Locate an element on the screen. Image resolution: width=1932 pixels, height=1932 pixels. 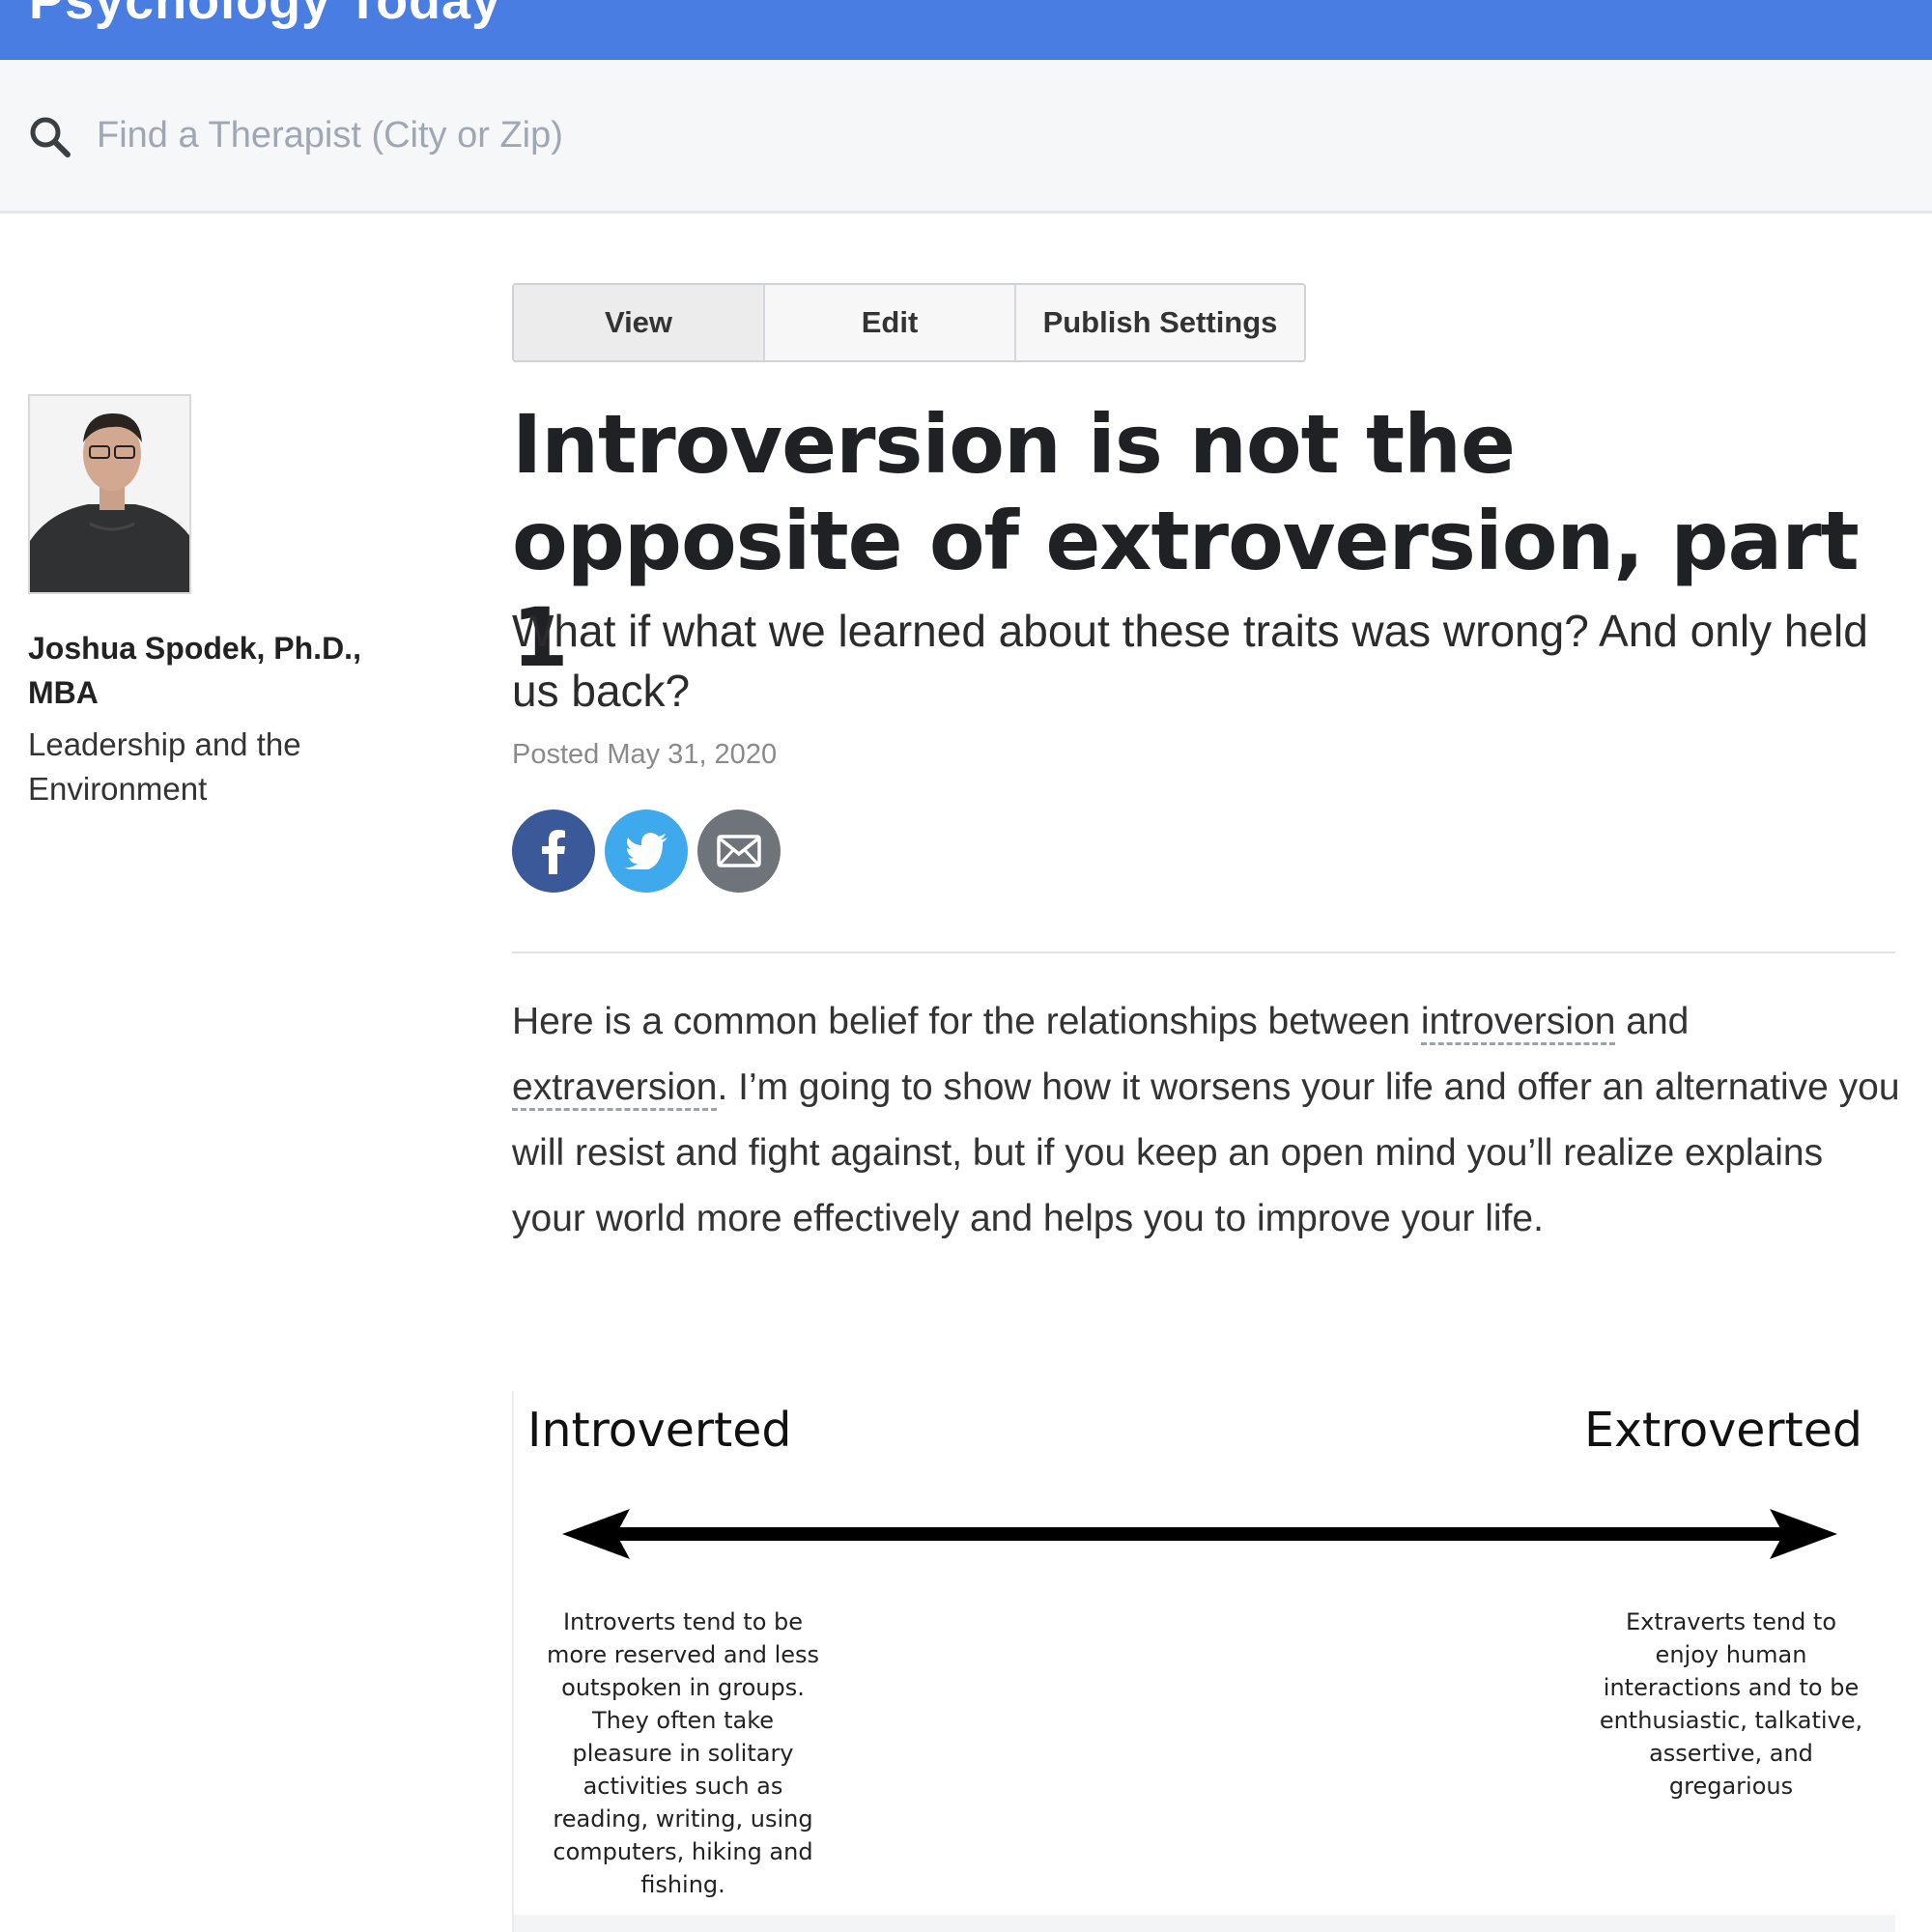
author-blog-name: Leadership and the Environment is located at coordinates (231, 767).